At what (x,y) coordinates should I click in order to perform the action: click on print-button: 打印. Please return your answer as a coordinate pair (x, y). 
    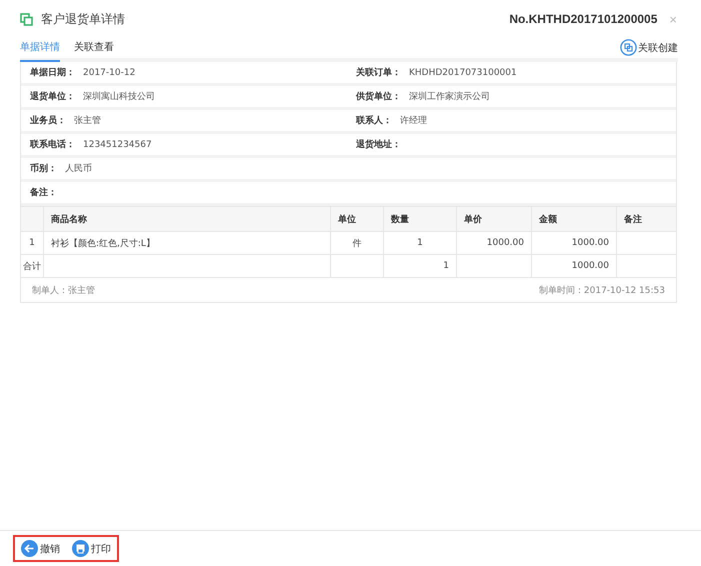
    Looking at the image, I should click on (91, 548).